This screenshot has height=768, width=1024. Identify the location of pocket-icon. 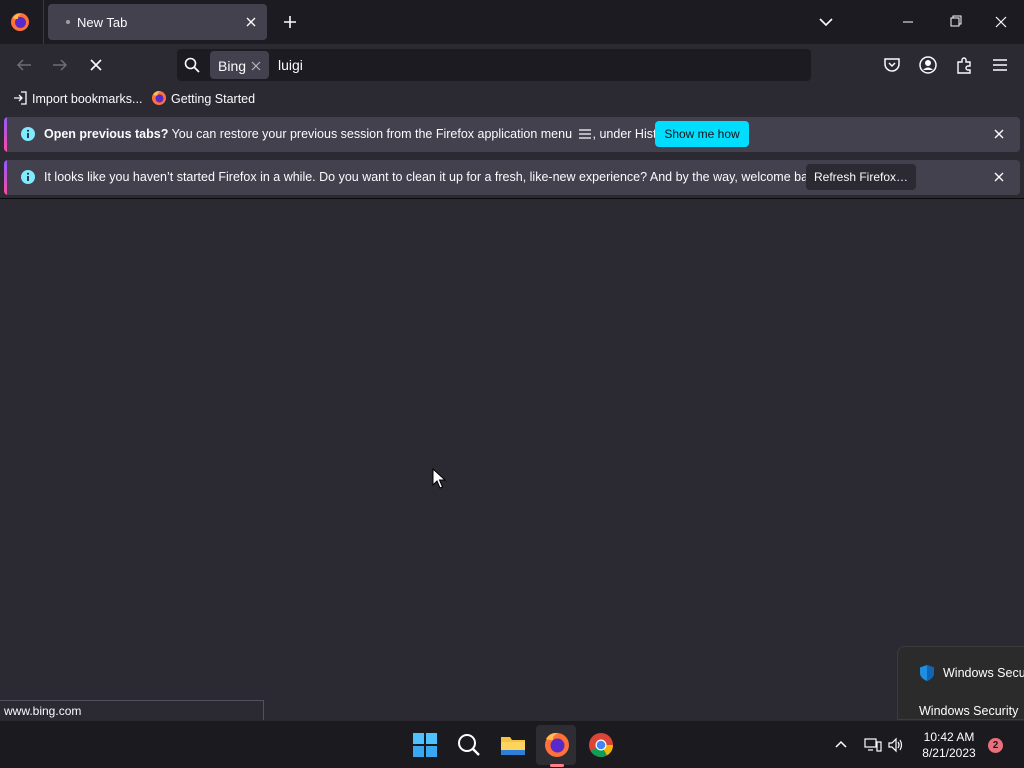
(892, 65).